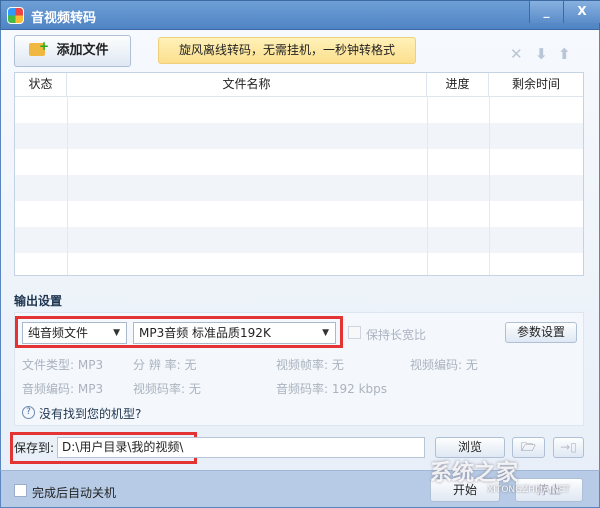 The width and height of the screenshot is (600, 508). What do you see at coordinates (58, 333) in the screenshot?
I see `category-value: 纯音频文件` at bounding box center [58, 333].